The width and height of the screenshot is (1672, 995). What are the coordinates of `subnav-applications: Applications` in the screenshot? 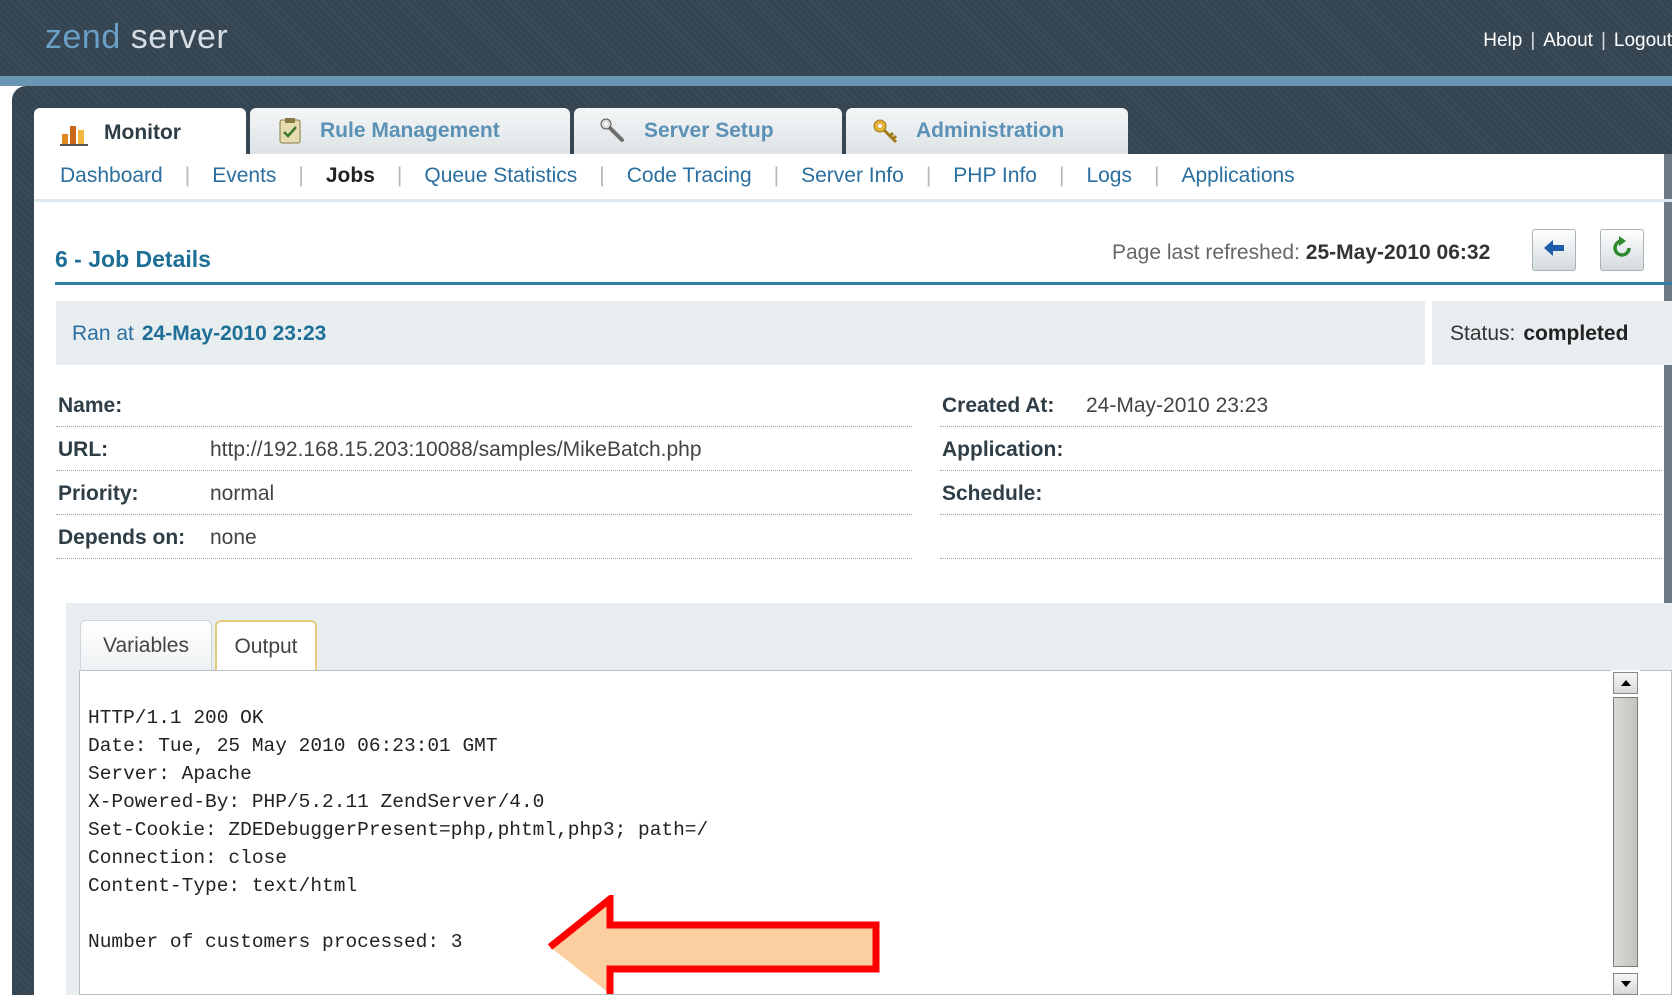 It's located at (1237, 175).